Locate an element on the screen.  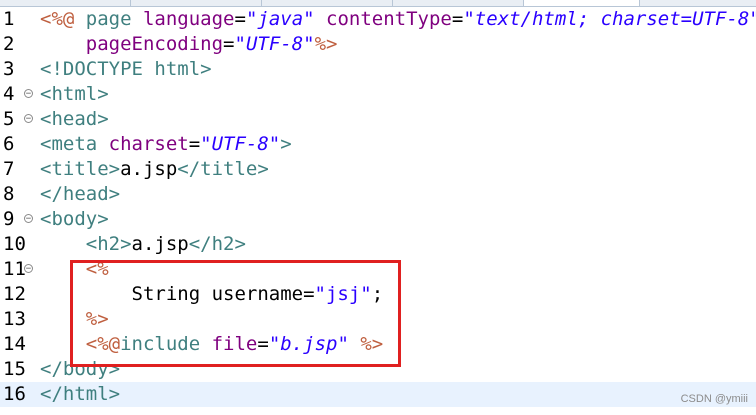
code-token: </title> is located at coordinates (223, 169).